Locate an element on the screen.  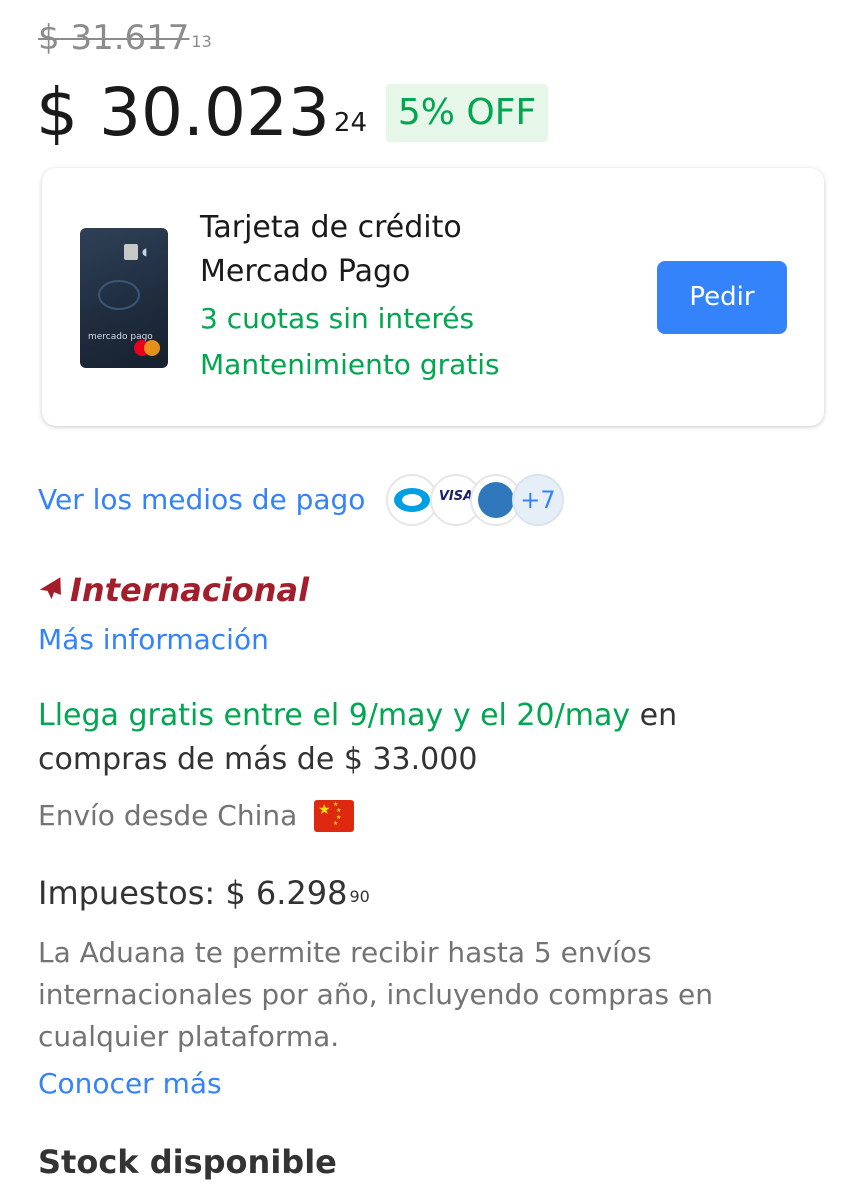
card-offer-title-line1: Tarjeta de crédito is located at coordinates (331, 227).